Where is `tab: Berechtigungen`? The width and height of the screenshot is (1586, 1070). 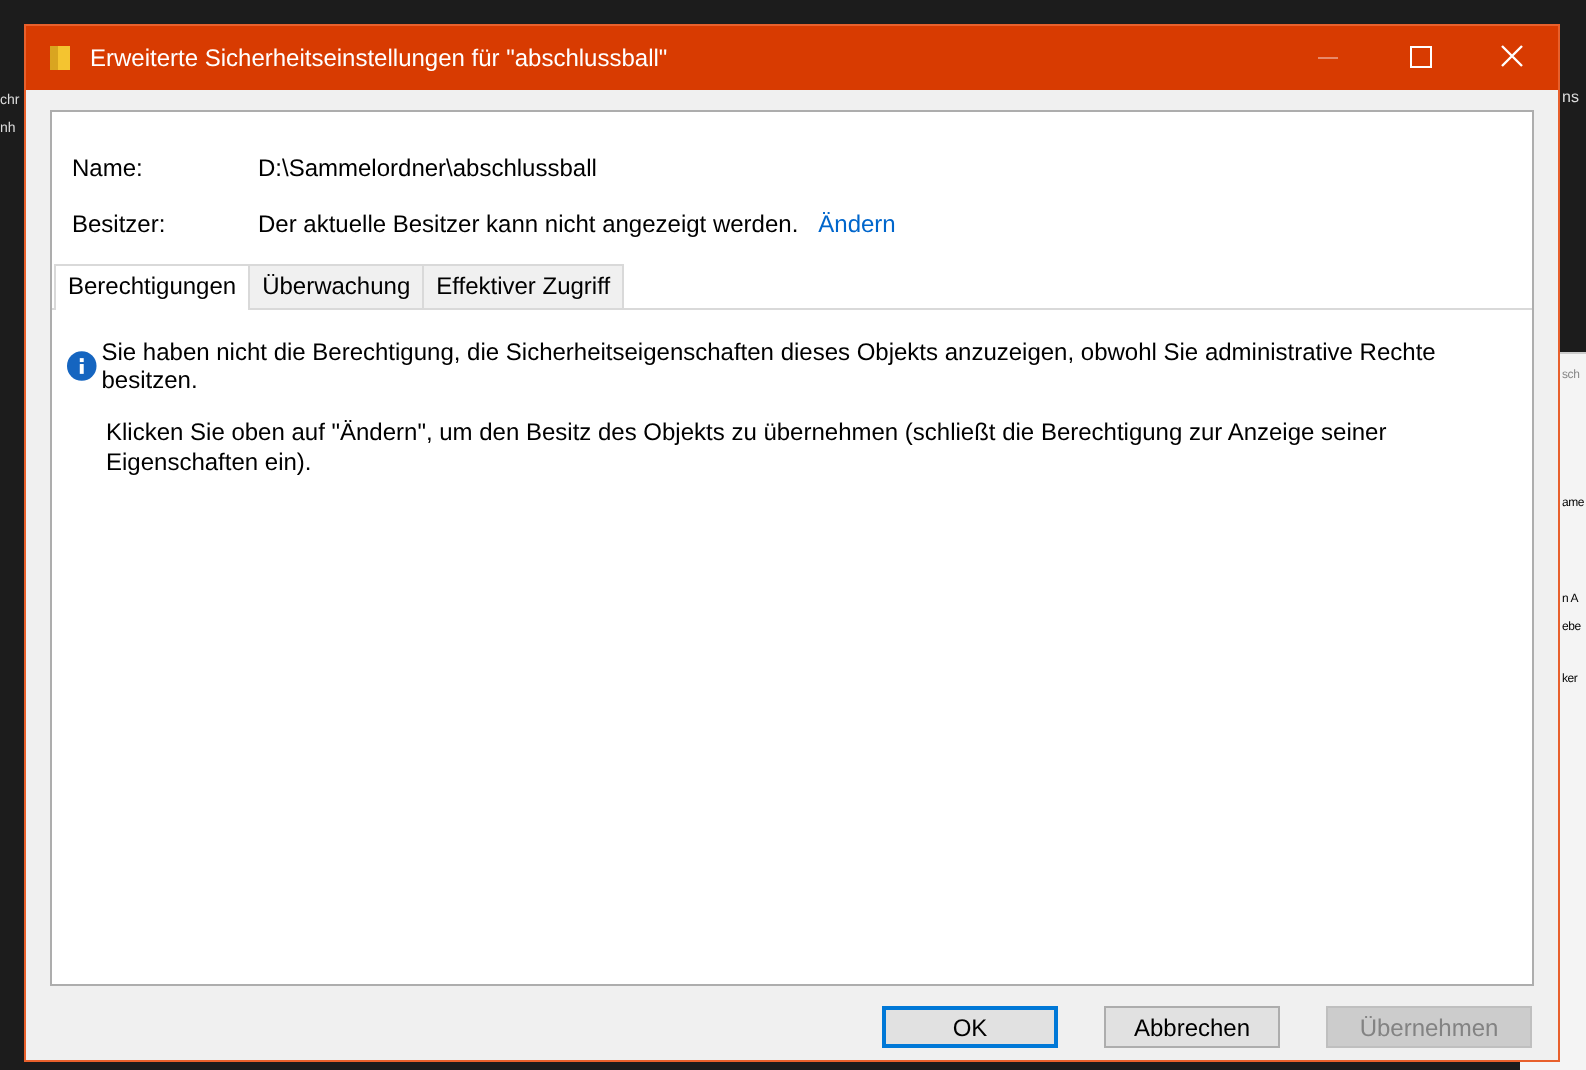
tab: Berechtigungen is located at coordinates (152, 287).